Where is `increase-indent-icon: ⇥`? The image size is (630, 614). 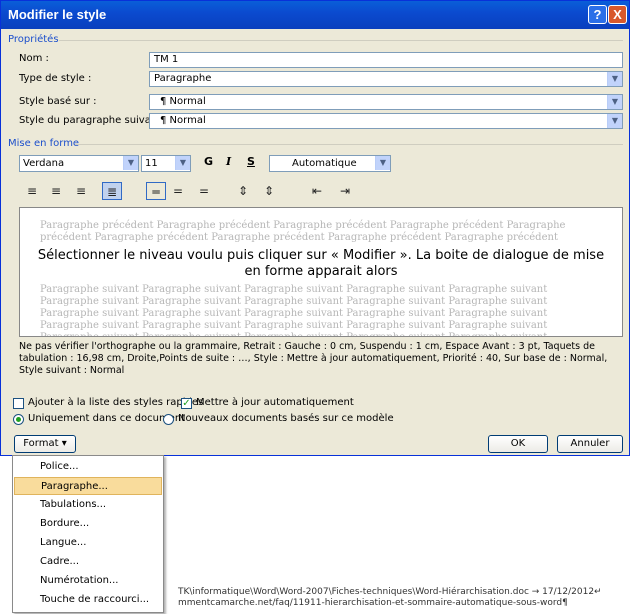
increase-indent-icon: ⇥ is located at coordinates (345, 191).